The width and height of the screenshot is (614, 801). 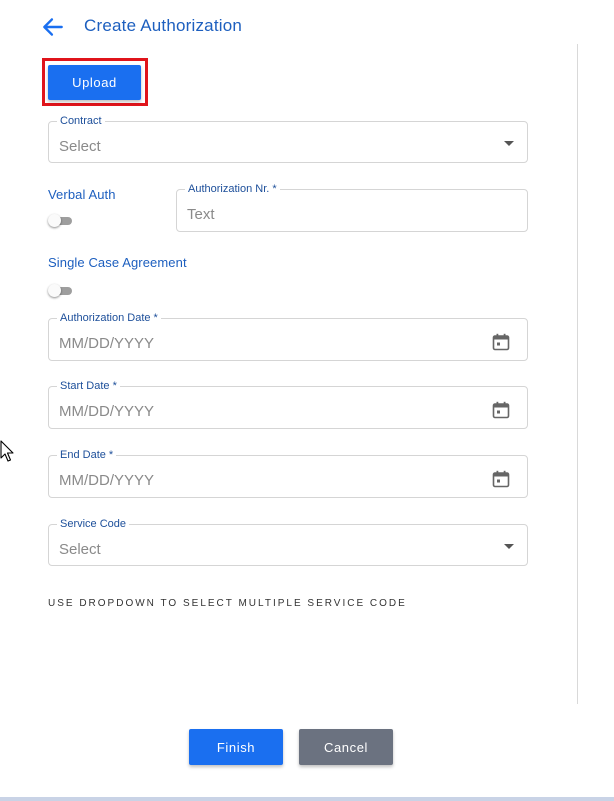 What do you see at coordinates (53, 27) in the screenshot?
I see `arrow-left-icon` at bounding box center [53, 27].